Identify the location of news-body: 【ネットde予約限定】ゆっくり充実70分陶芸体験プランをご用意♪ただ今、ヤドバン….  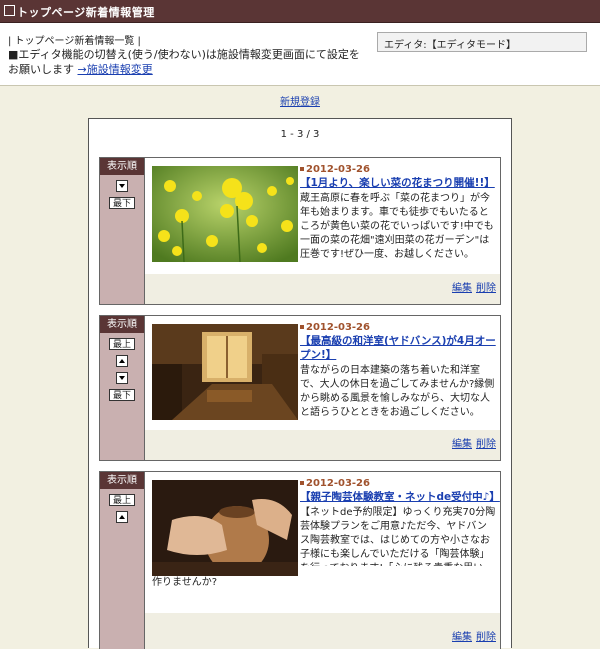
(398, 536).